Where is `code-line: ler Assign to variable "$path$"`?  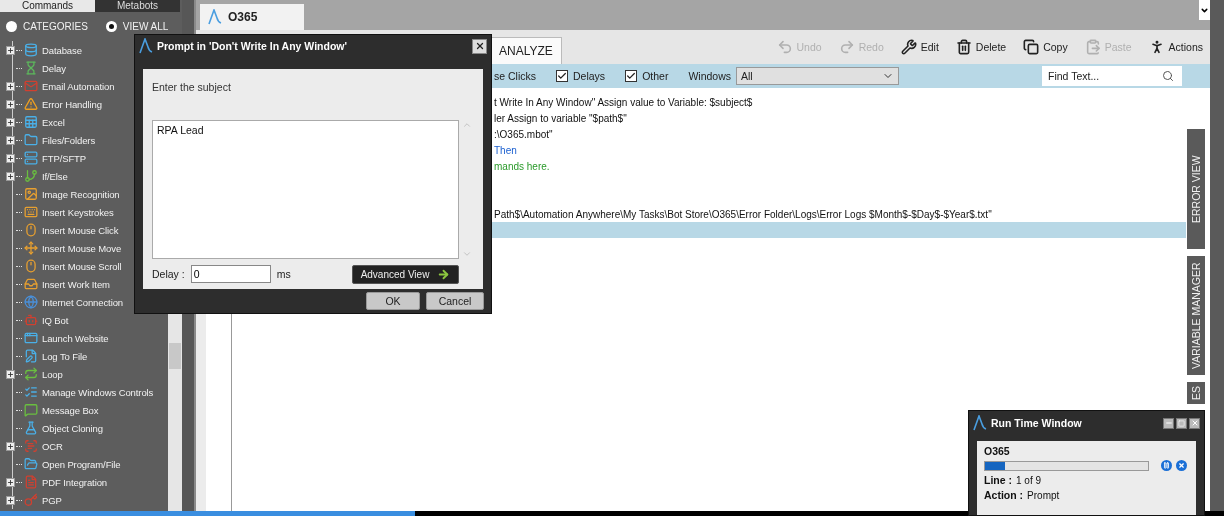
code-line: ler Assign to variable "$path$" is located at coordinates (560, 118).